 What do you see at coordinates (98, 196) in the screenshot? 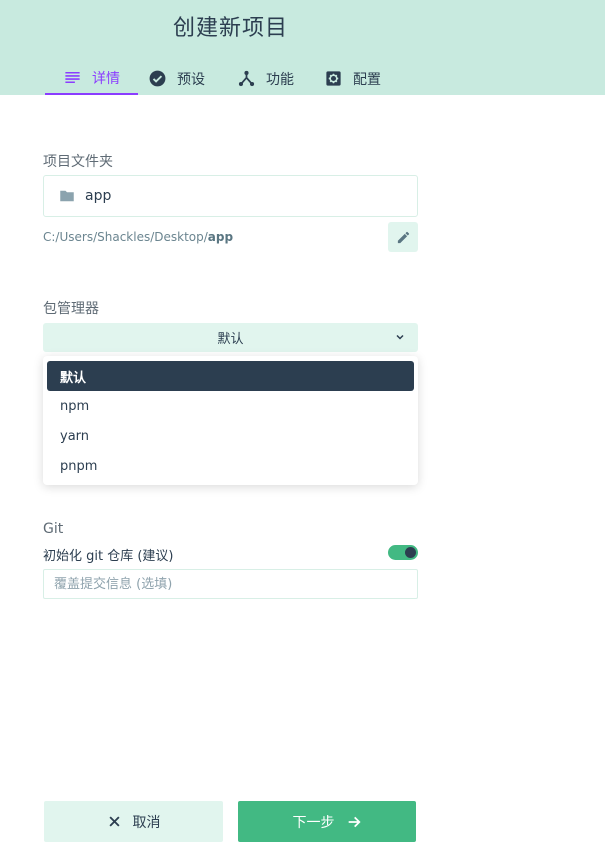
I see `project-folder-value: app` at bounding box center [98, 196].